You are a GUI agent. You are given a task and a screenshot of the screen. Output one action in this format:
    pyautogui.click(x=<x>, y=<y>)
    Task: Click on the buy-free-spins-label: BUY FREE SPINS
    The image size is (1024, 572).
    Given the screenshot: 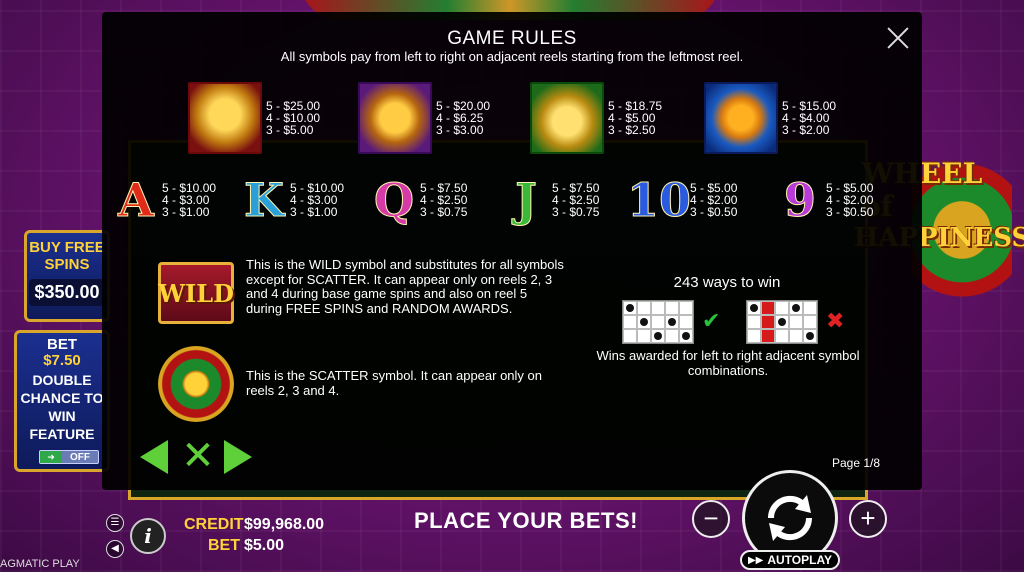 What is the action you would take?
    pyautogui.click(x=67, y=256)
    